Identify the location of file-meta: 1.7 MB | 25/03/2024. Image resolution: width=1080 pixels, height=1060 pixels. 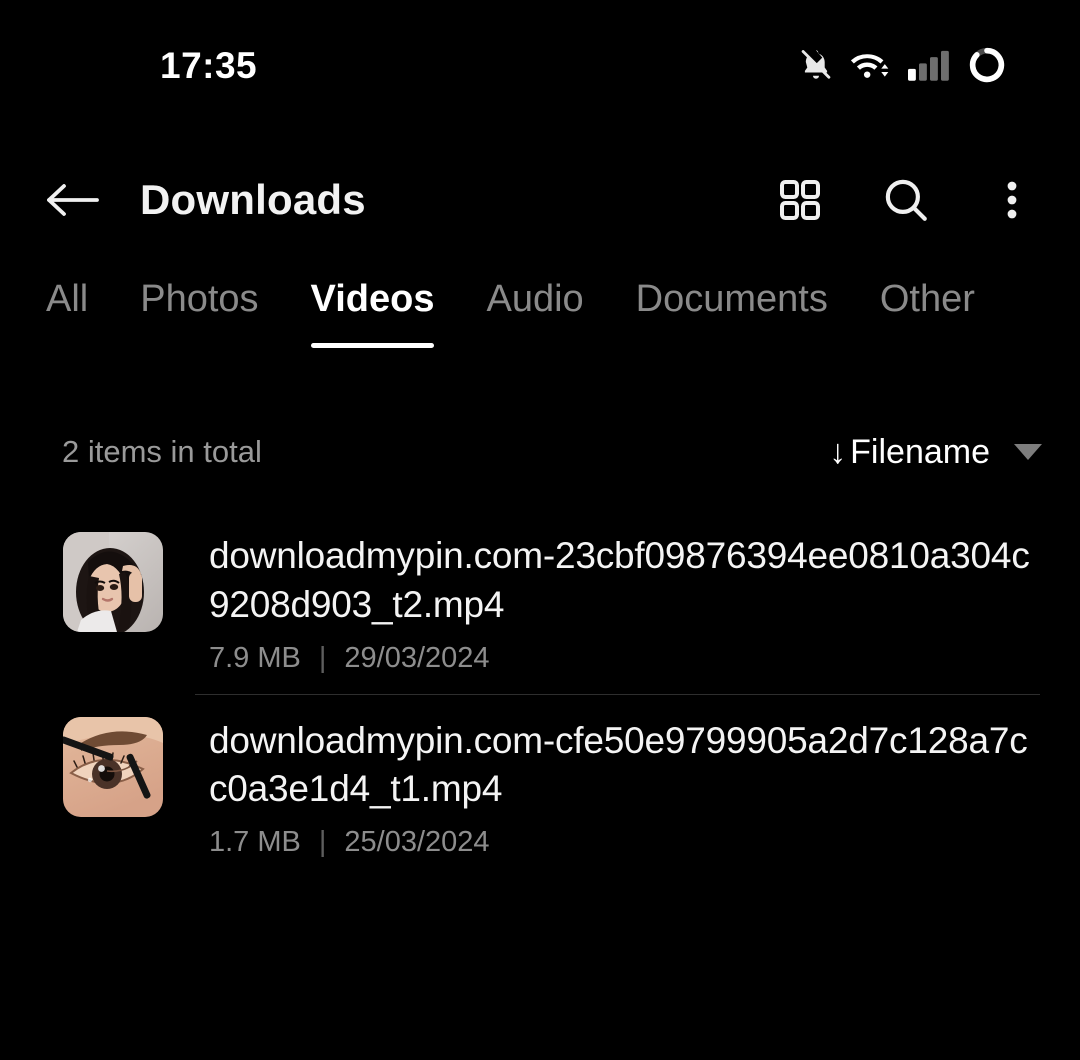
(625, 842).